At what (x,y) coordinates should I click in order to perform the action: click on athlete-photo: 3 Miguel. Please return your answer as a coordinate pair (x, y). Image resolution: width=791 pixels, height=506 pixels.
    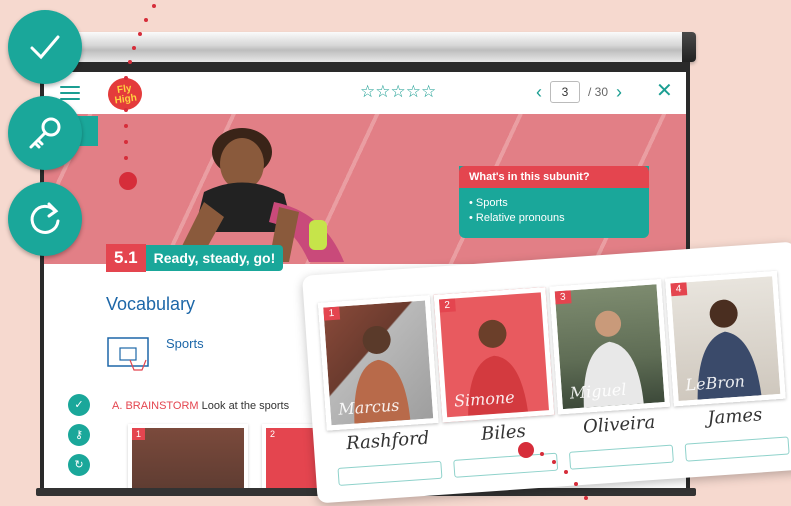
    Looking at the image, I should click on (610, 346).